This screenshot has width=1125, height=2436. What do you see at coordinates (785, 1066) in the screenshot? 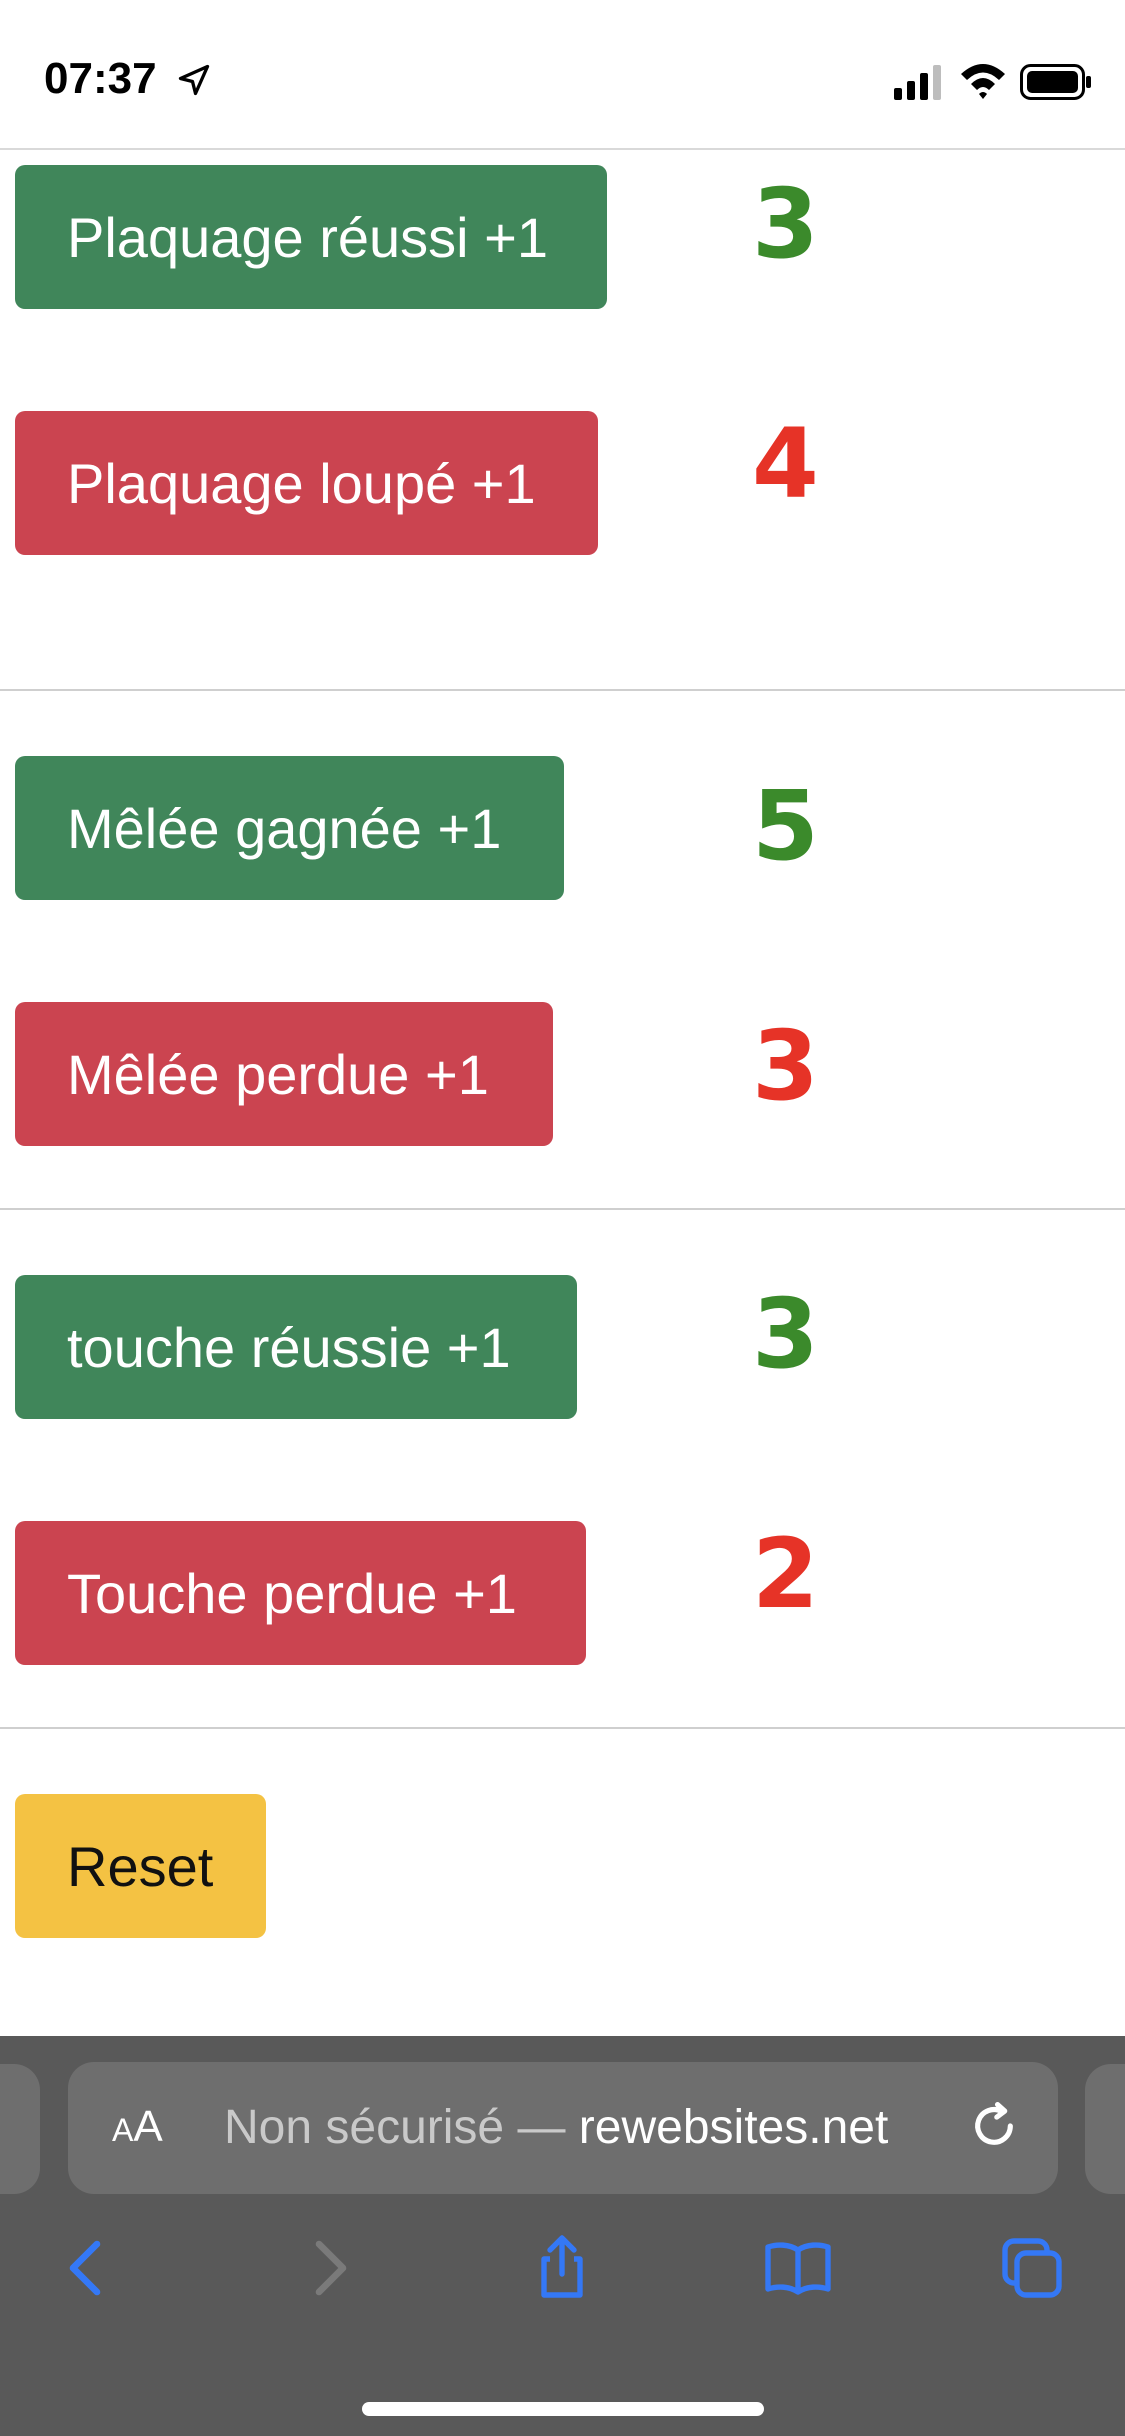
I see `melee-perdue-count: 3` at bounding box center [785, 1066].